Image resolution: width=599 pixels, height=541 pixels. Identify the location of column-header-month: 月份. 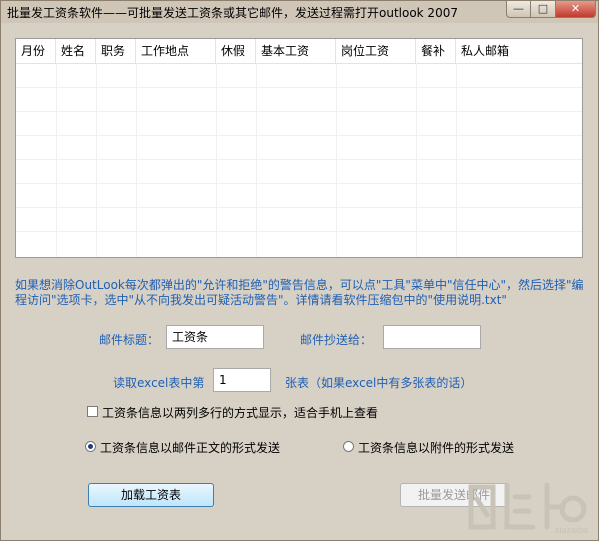
(36, 51).